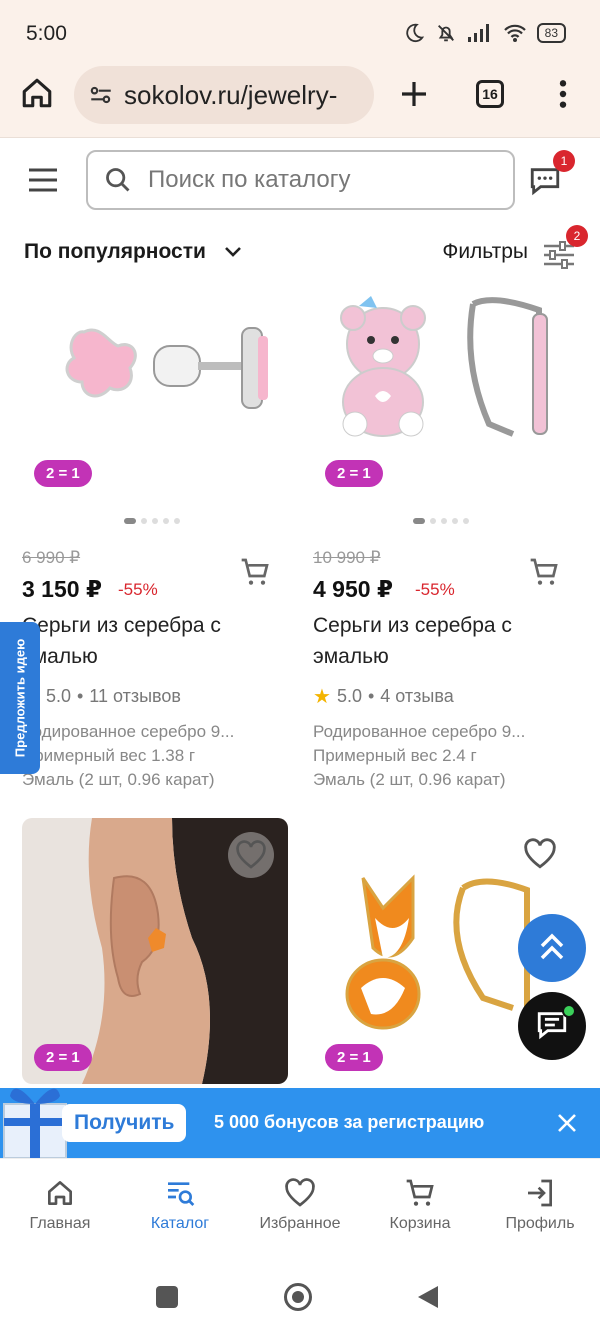 This screenshot has height=1332, width=600. Describe the element at coordinates (181, 1194) in the screenshot. I see `catalog-search-icon` at that location.